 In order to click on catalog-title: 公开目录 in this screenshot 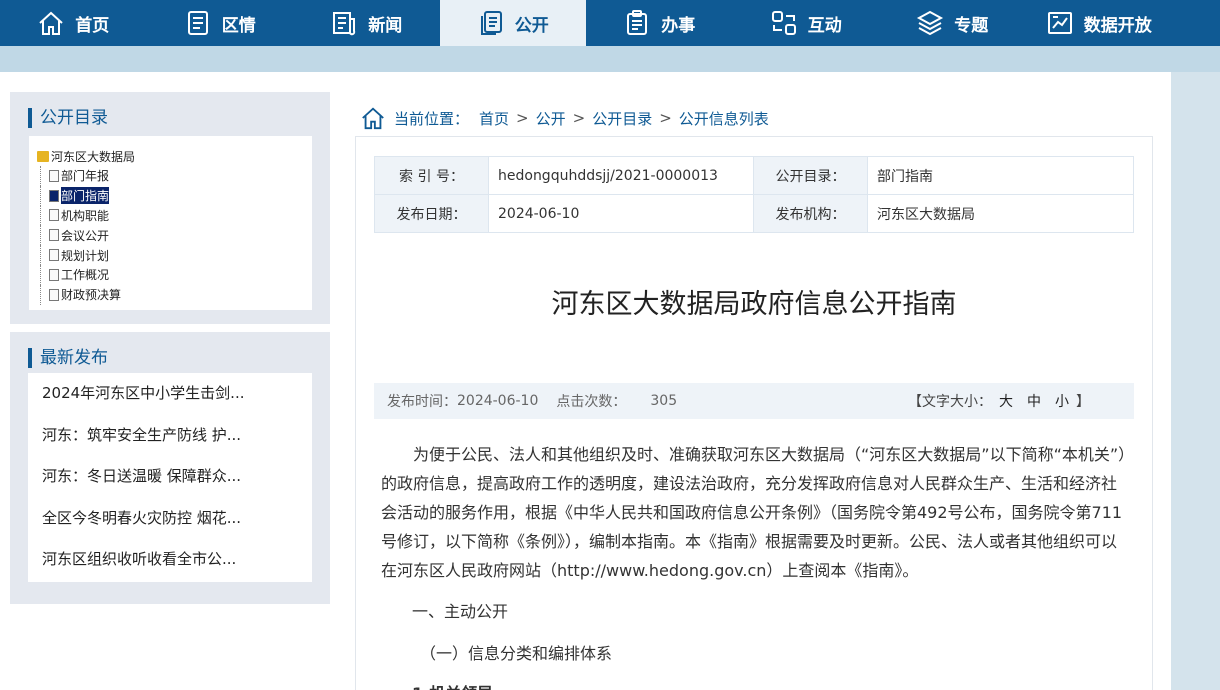, I will do `click(68, 118)`.